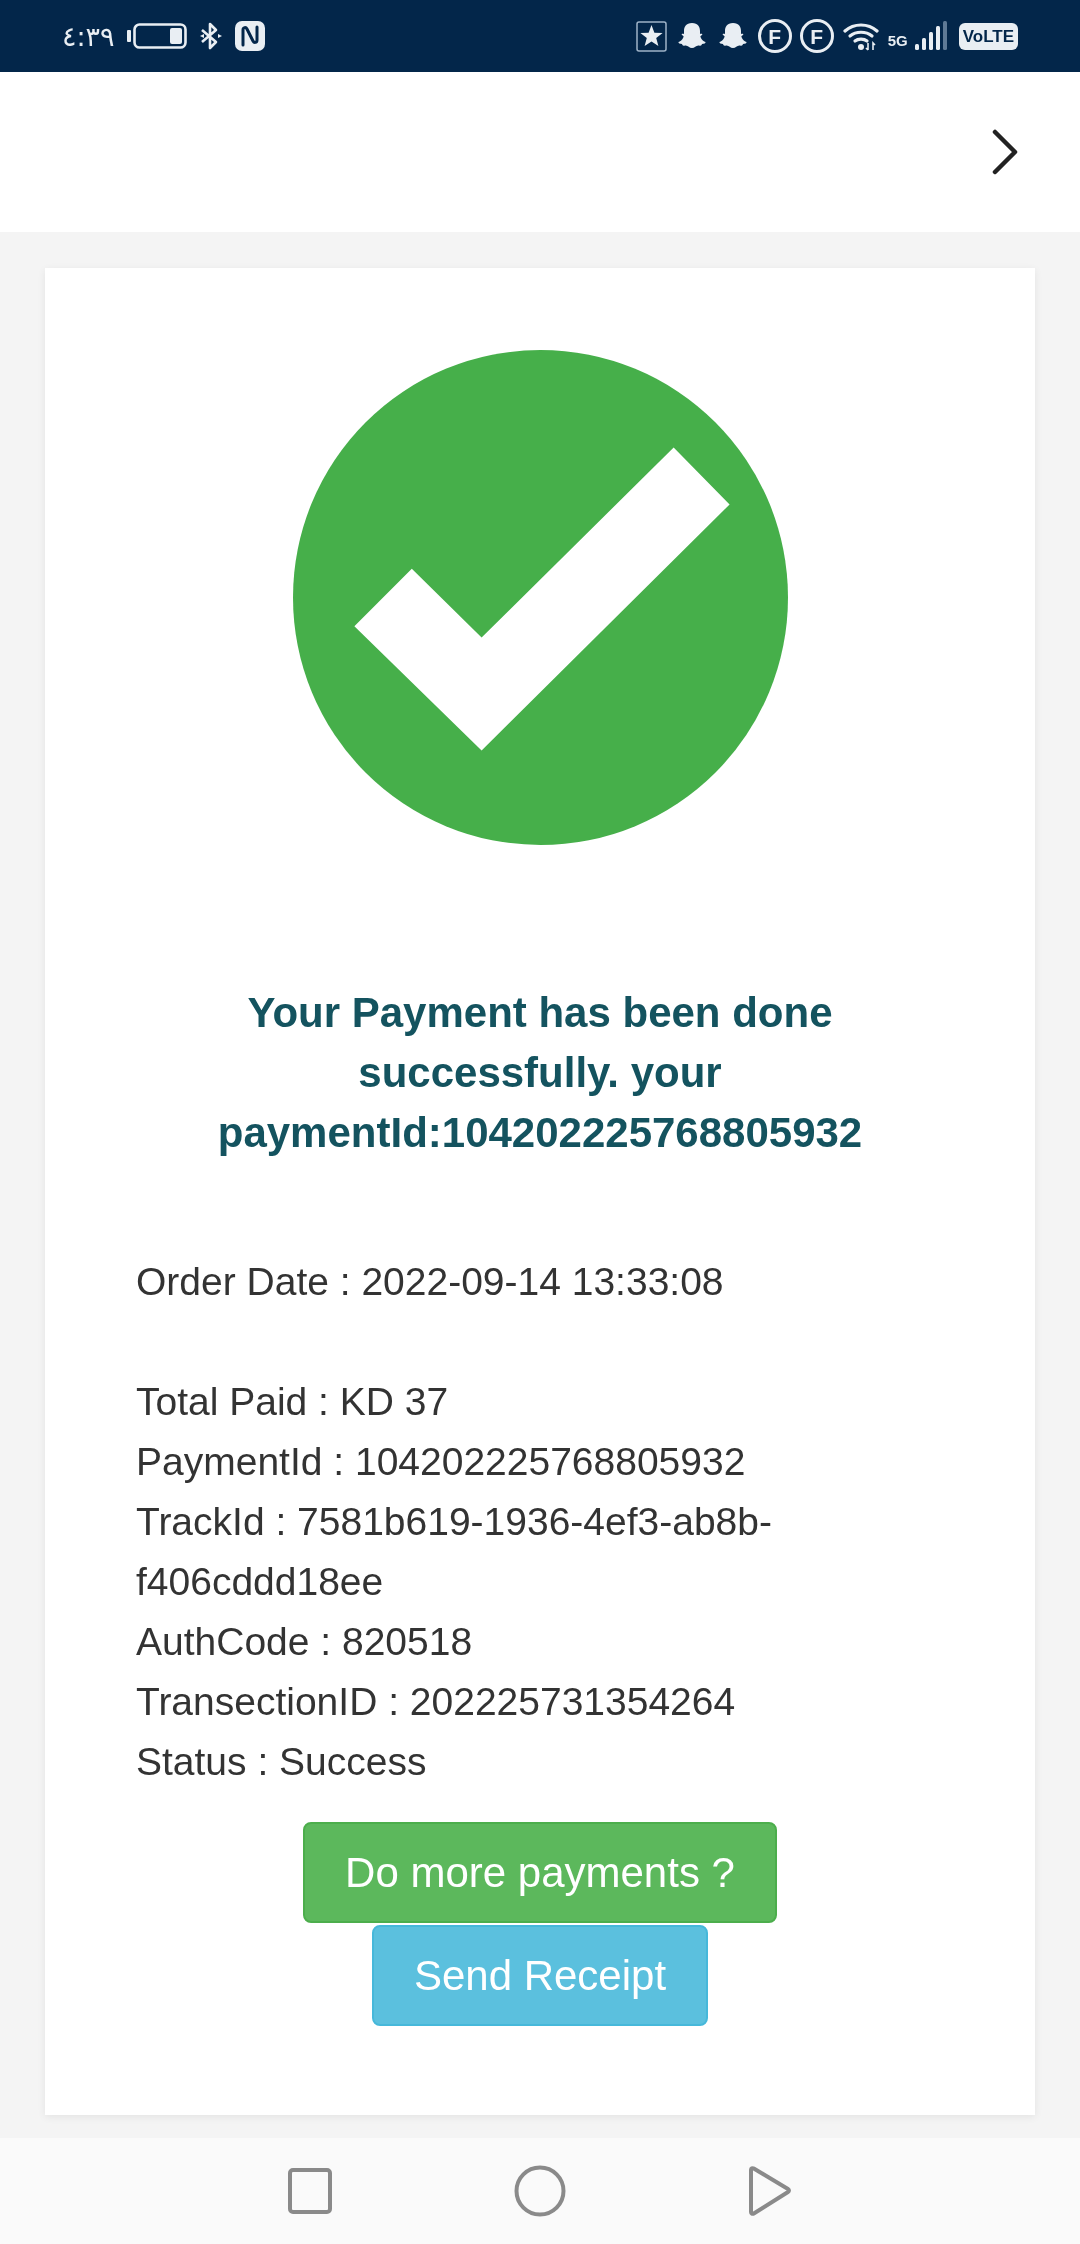  What do you see at coordinates (430, 1282) in the screenshot?
I see `order-date-text: Order Date : 2022-09-14 13:33:08` at bounding box center [430, 1282].